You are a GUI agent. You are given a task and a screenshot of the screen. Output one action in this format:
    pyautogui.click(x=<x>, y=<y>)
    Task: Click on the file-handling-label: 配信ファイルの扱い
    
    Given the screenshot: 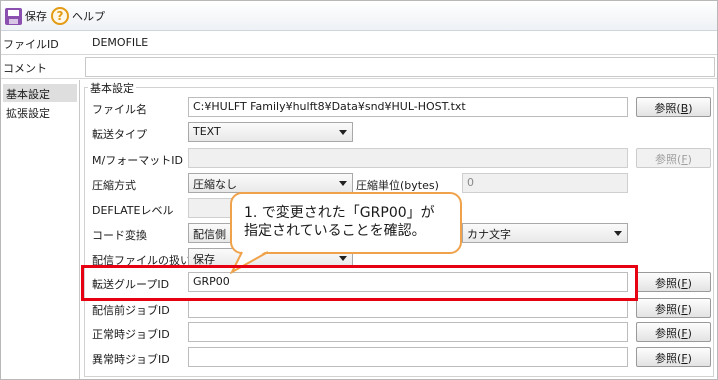 What is the action you would take?
    pyautogui.click(x=141, y=260)
    